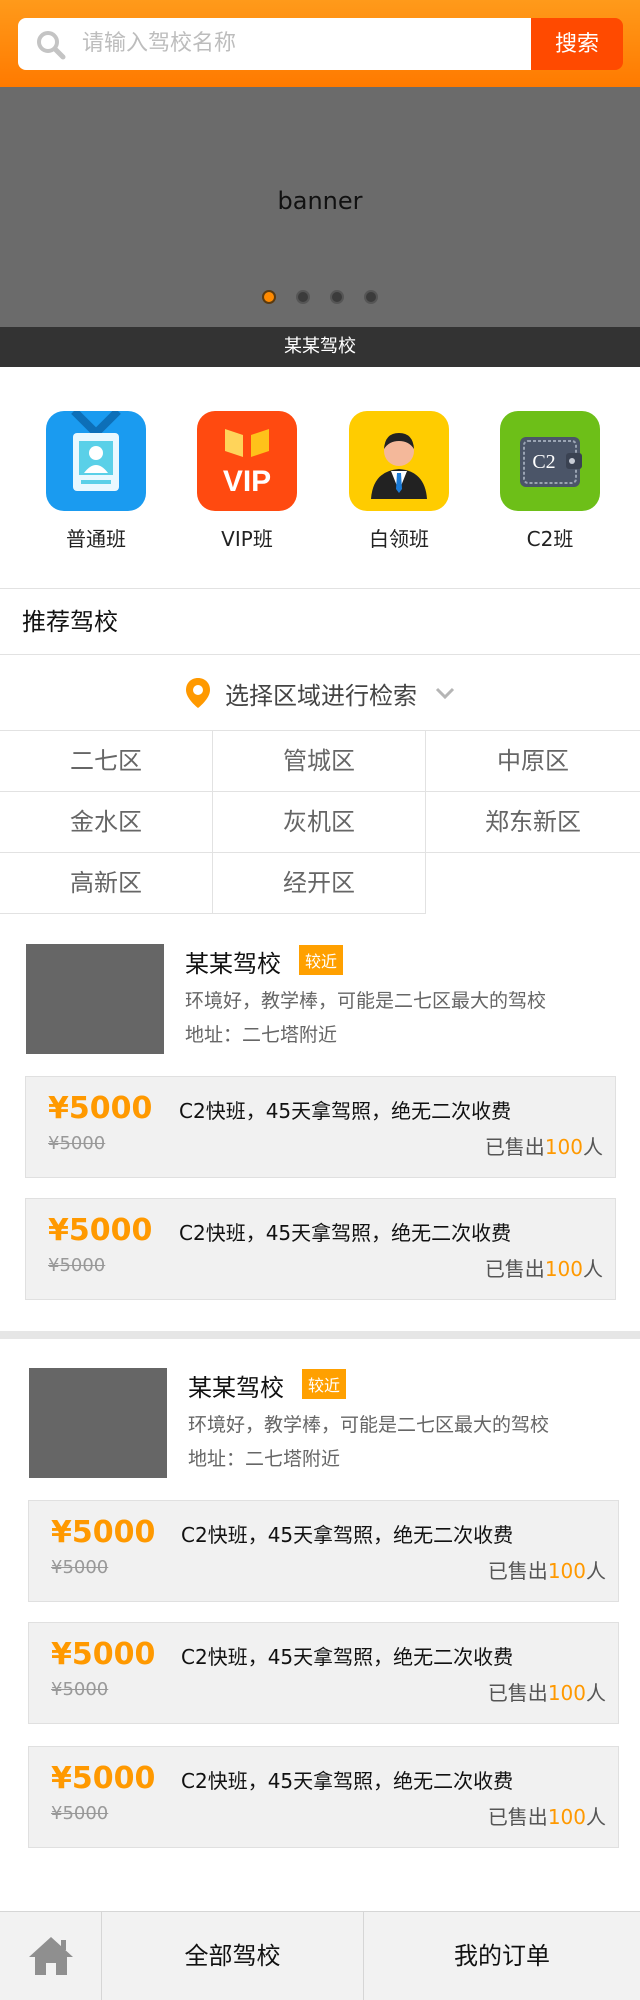  What do you see at coordinates (321, 695) in the screenshot?
I see `region-selector-label: 选择区域进行检索` at bounding box center [321, 695].